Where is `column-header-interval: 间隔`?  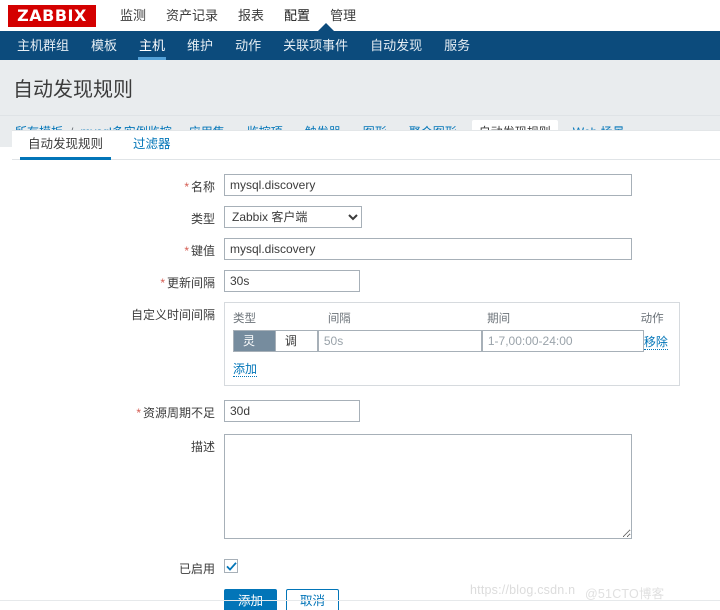
column-header-interval: 间隔 is located at coordinates (339, 319).